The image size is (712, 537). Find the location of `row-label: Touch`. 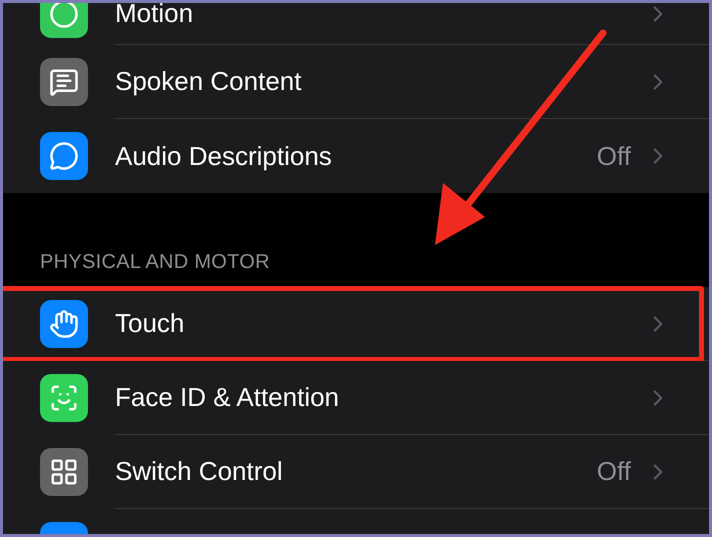

row-label: Touch is located at coordinates (150, 323).